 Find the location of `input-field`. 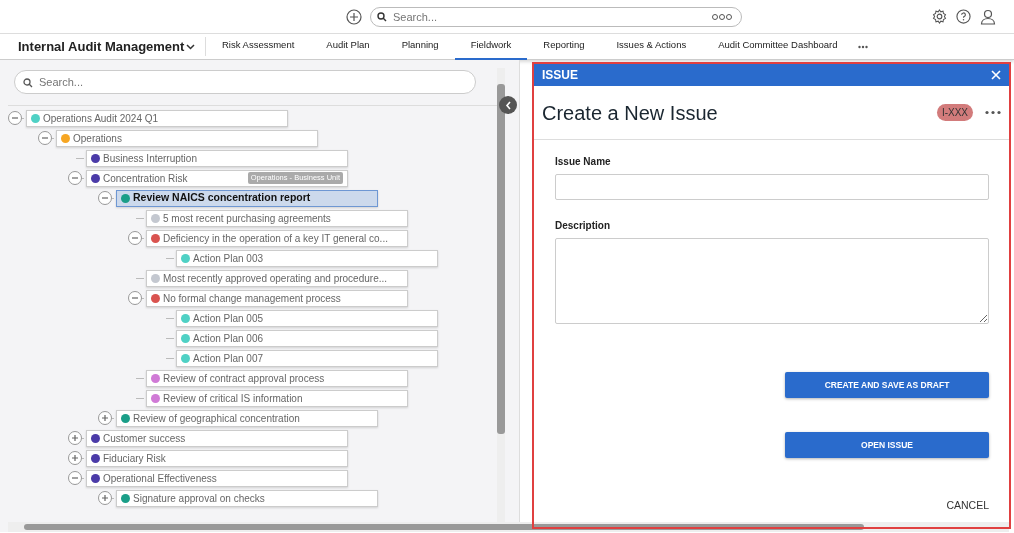

input-field is located at coordinates (772, 187).